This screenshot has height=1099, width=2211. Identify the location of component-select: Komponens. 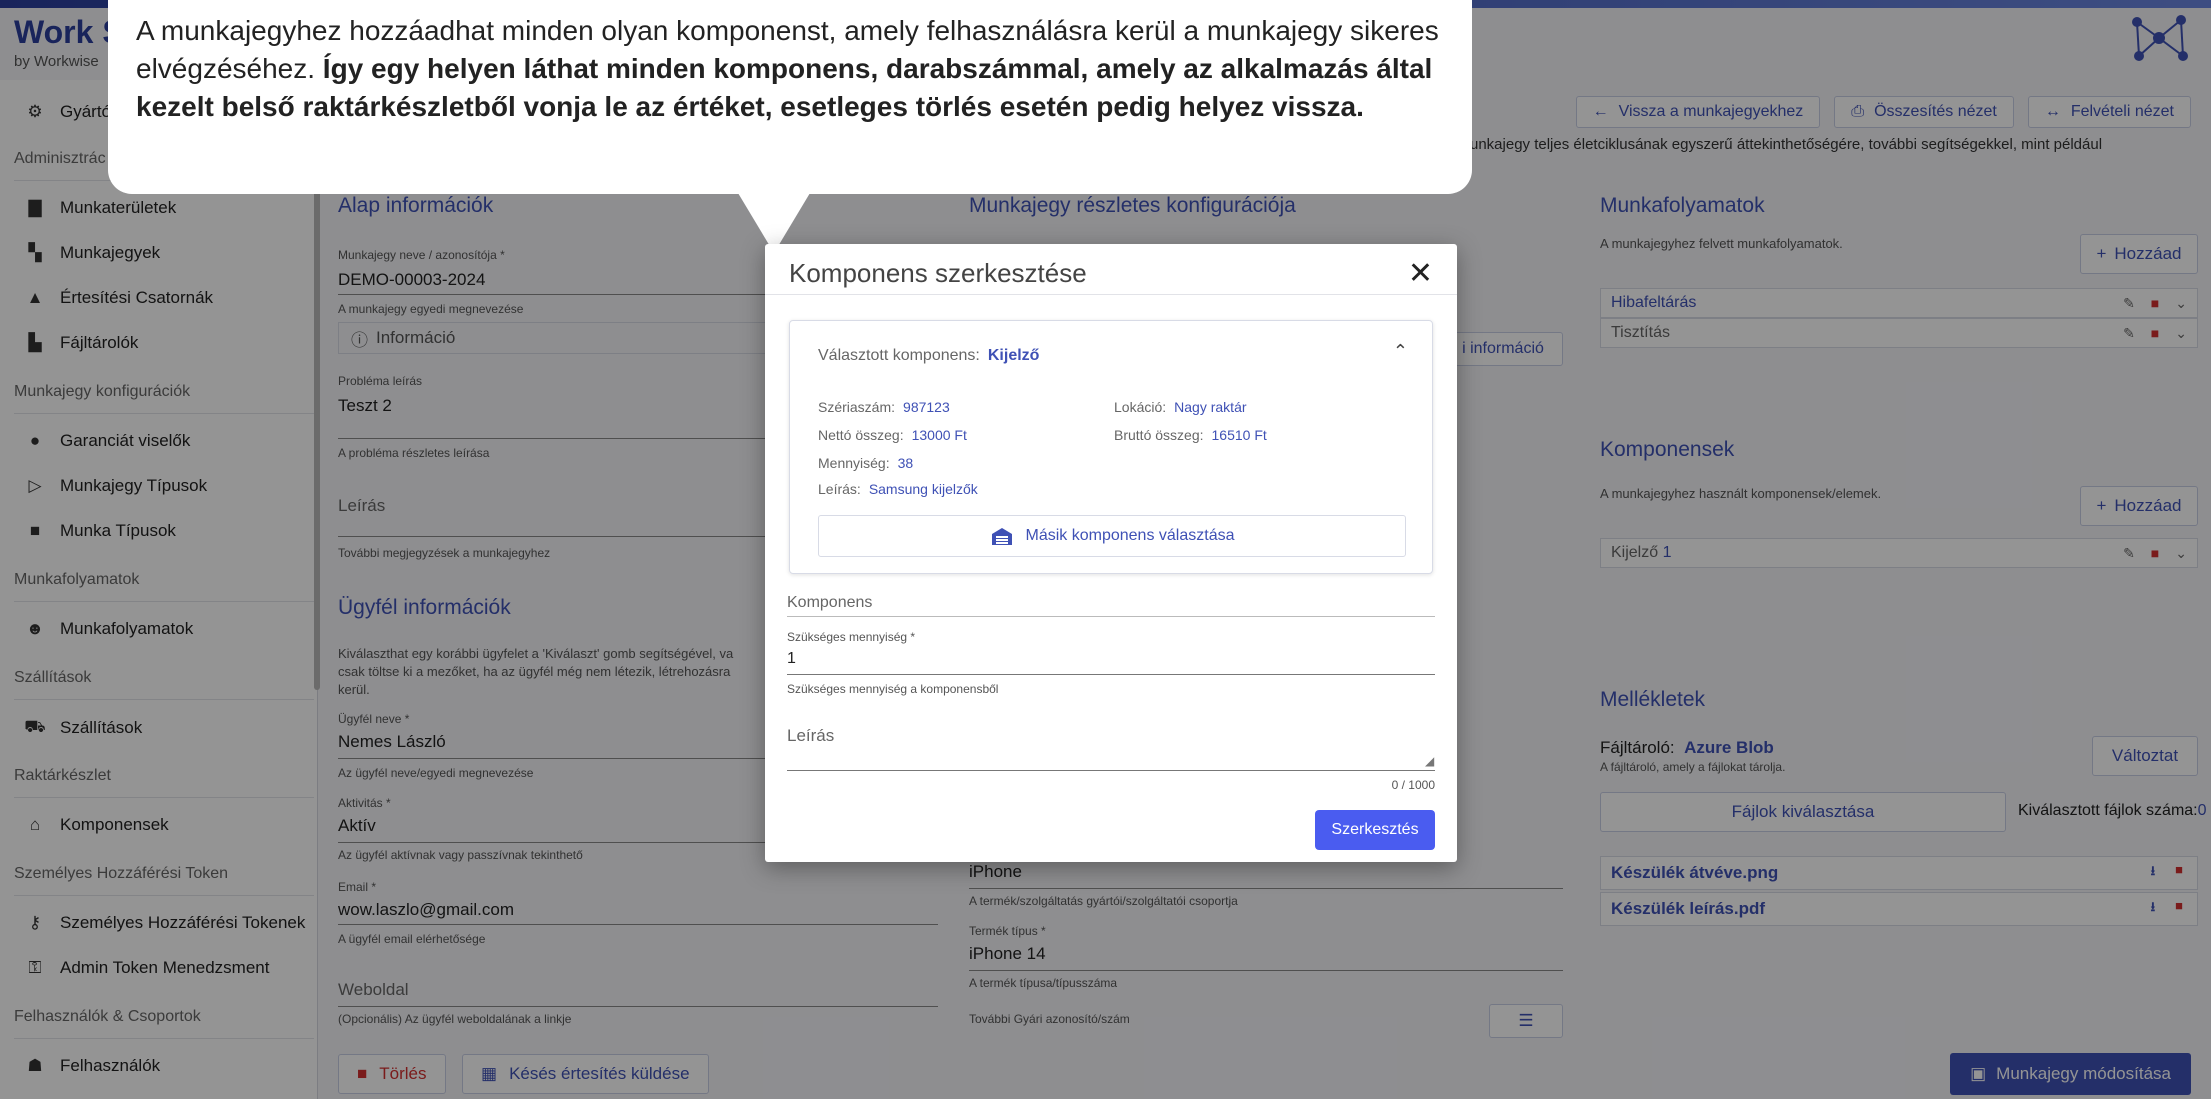
(829, 603).